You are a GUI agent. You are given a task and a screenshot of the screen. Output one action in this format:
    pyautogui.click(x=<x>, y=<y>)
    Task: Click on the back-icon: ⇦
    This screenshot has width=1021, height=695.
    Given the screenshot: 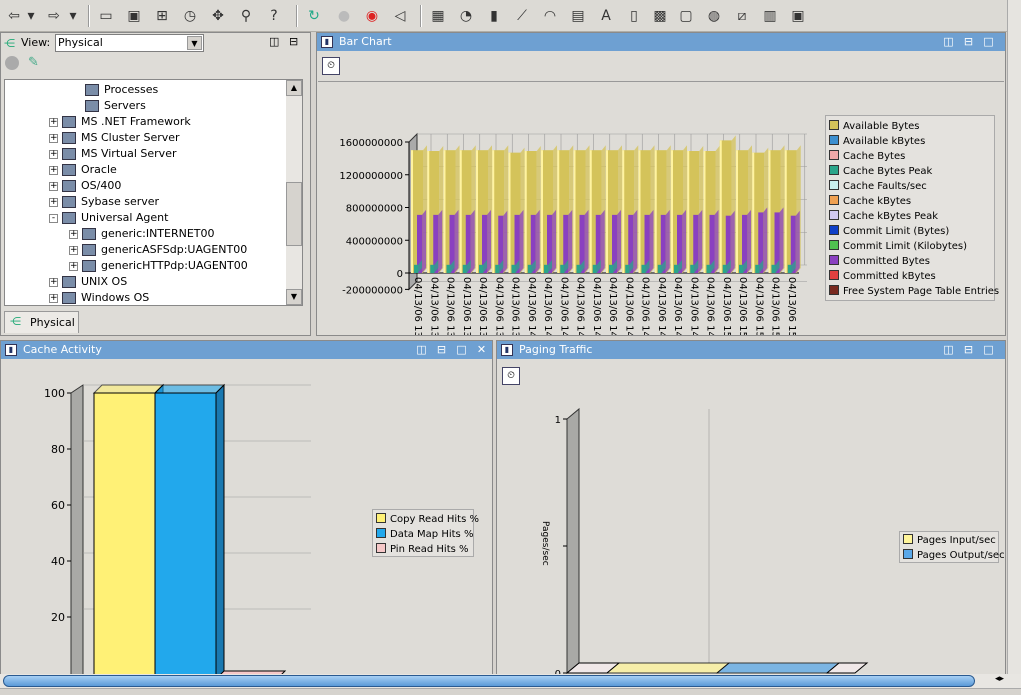 What is the action you would take?
    pyautogui.click(x=14, y=16)
    